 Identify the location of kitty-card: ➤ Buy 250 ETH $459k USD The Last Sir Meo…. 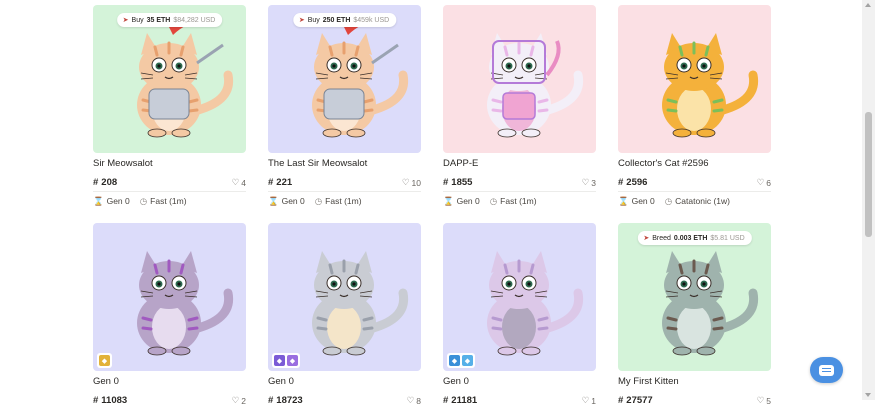
(344, 105).